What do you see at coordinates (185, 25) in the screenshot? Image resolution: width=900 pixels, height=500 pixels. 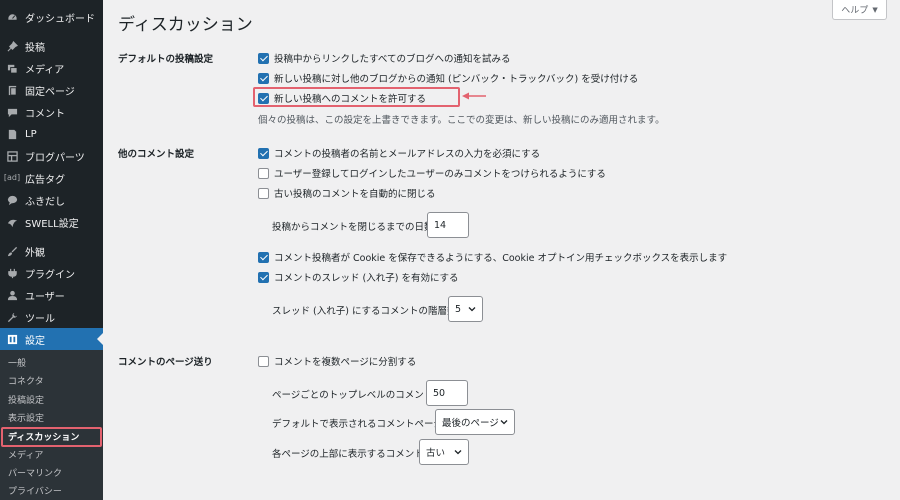 I see `page-title: ディスカッション` at bounding box center [185, 25].